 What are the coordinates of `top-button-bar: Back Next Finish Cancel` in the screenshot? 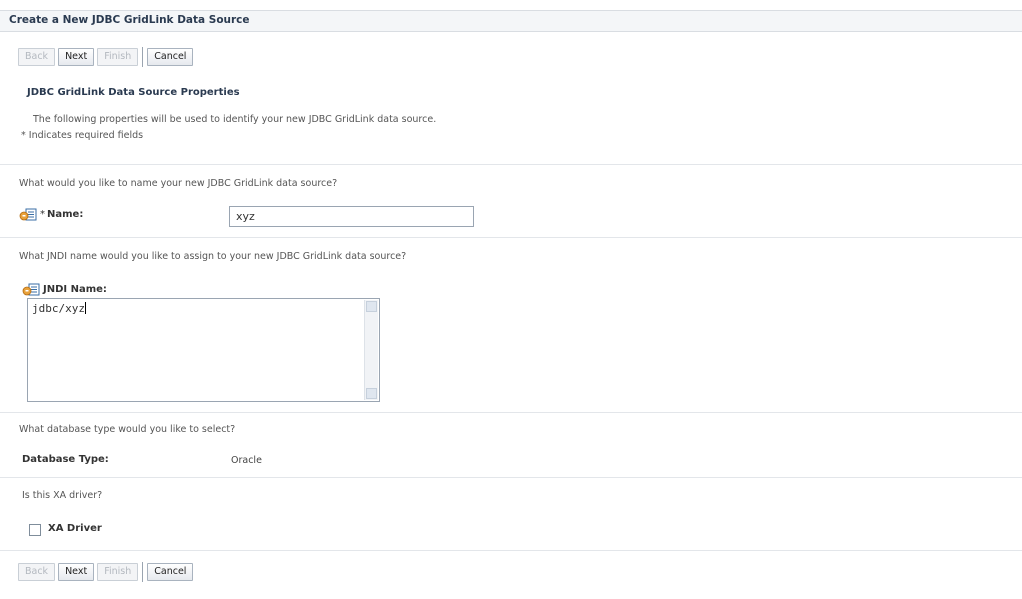 It's located at (107, 57).